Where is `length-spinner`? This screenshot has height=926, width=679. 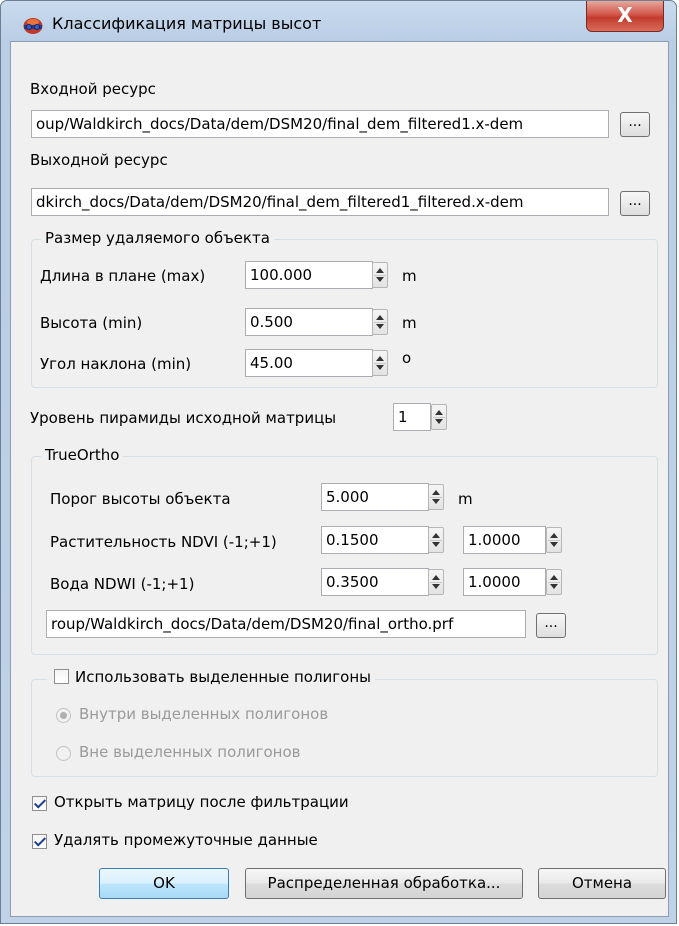
length-spinner is located at coordinates (380, 275).